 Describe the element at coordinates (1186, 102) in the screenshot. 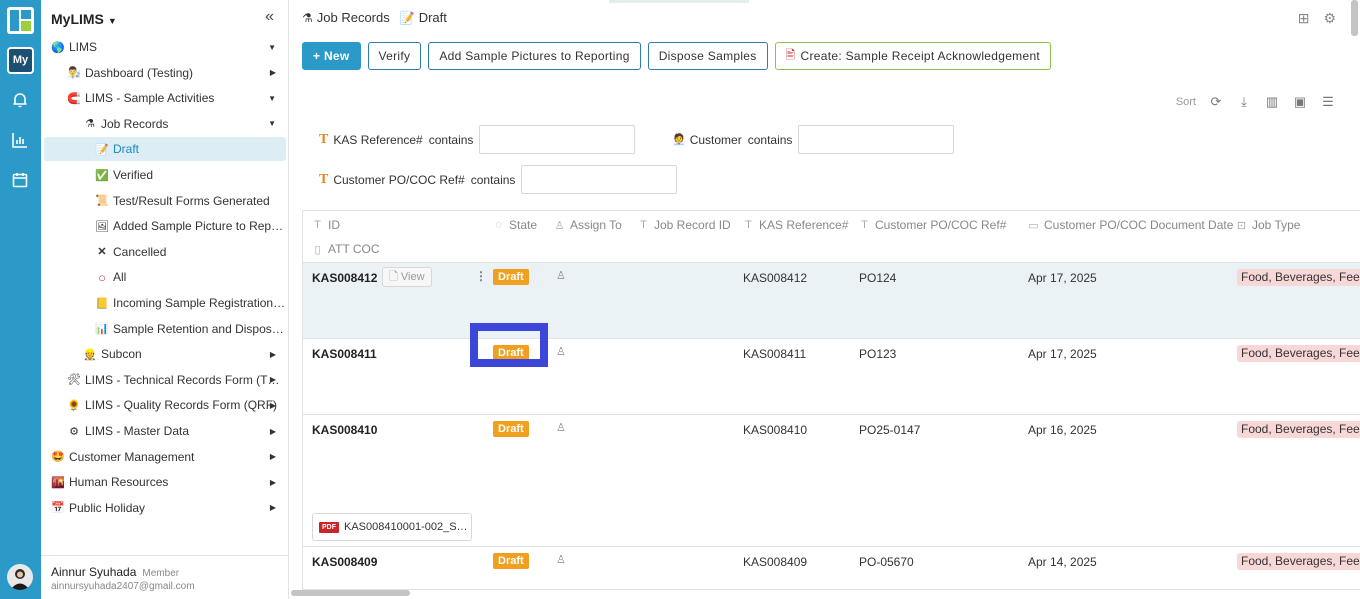

I see `sort-button: Sort` at that location.